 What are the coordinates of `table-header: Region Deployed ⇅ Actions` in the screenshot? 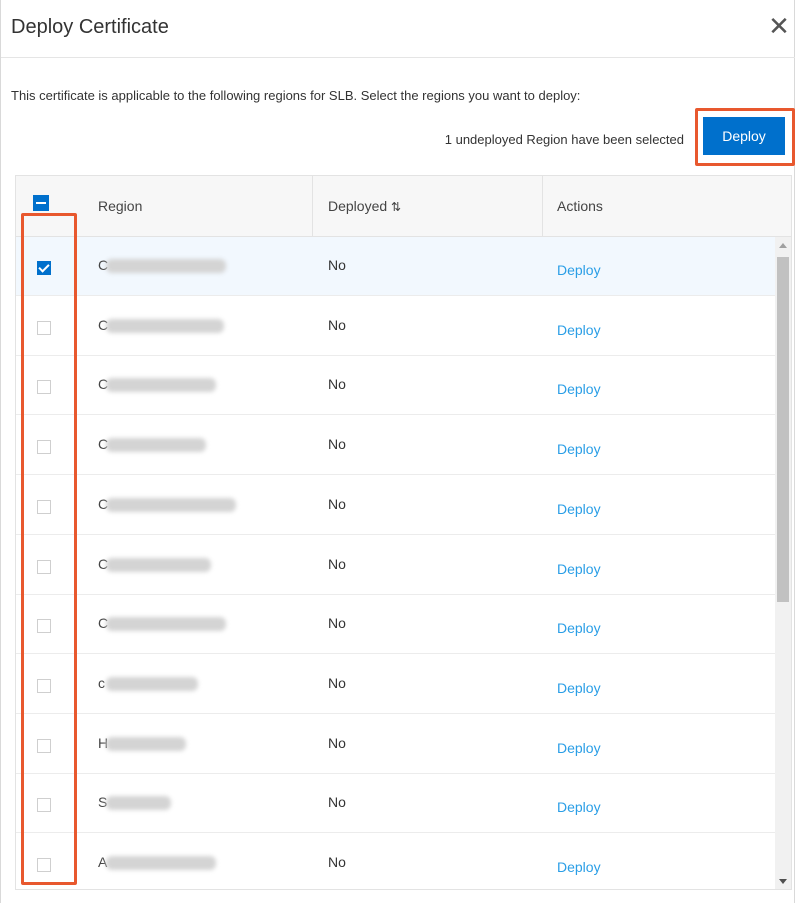 It's located at (403, 206).